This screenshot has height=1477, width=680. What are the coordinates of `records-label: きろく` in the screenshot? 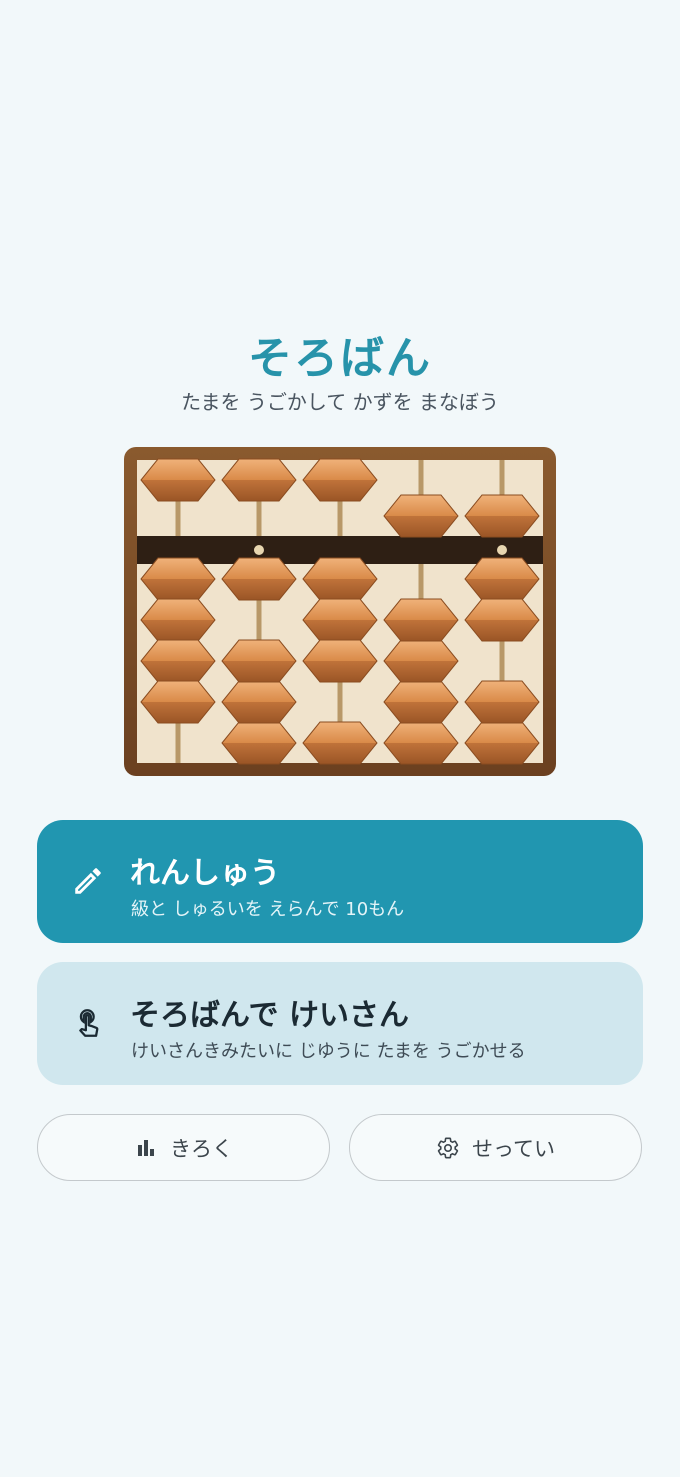 It's located at (201, 1148).